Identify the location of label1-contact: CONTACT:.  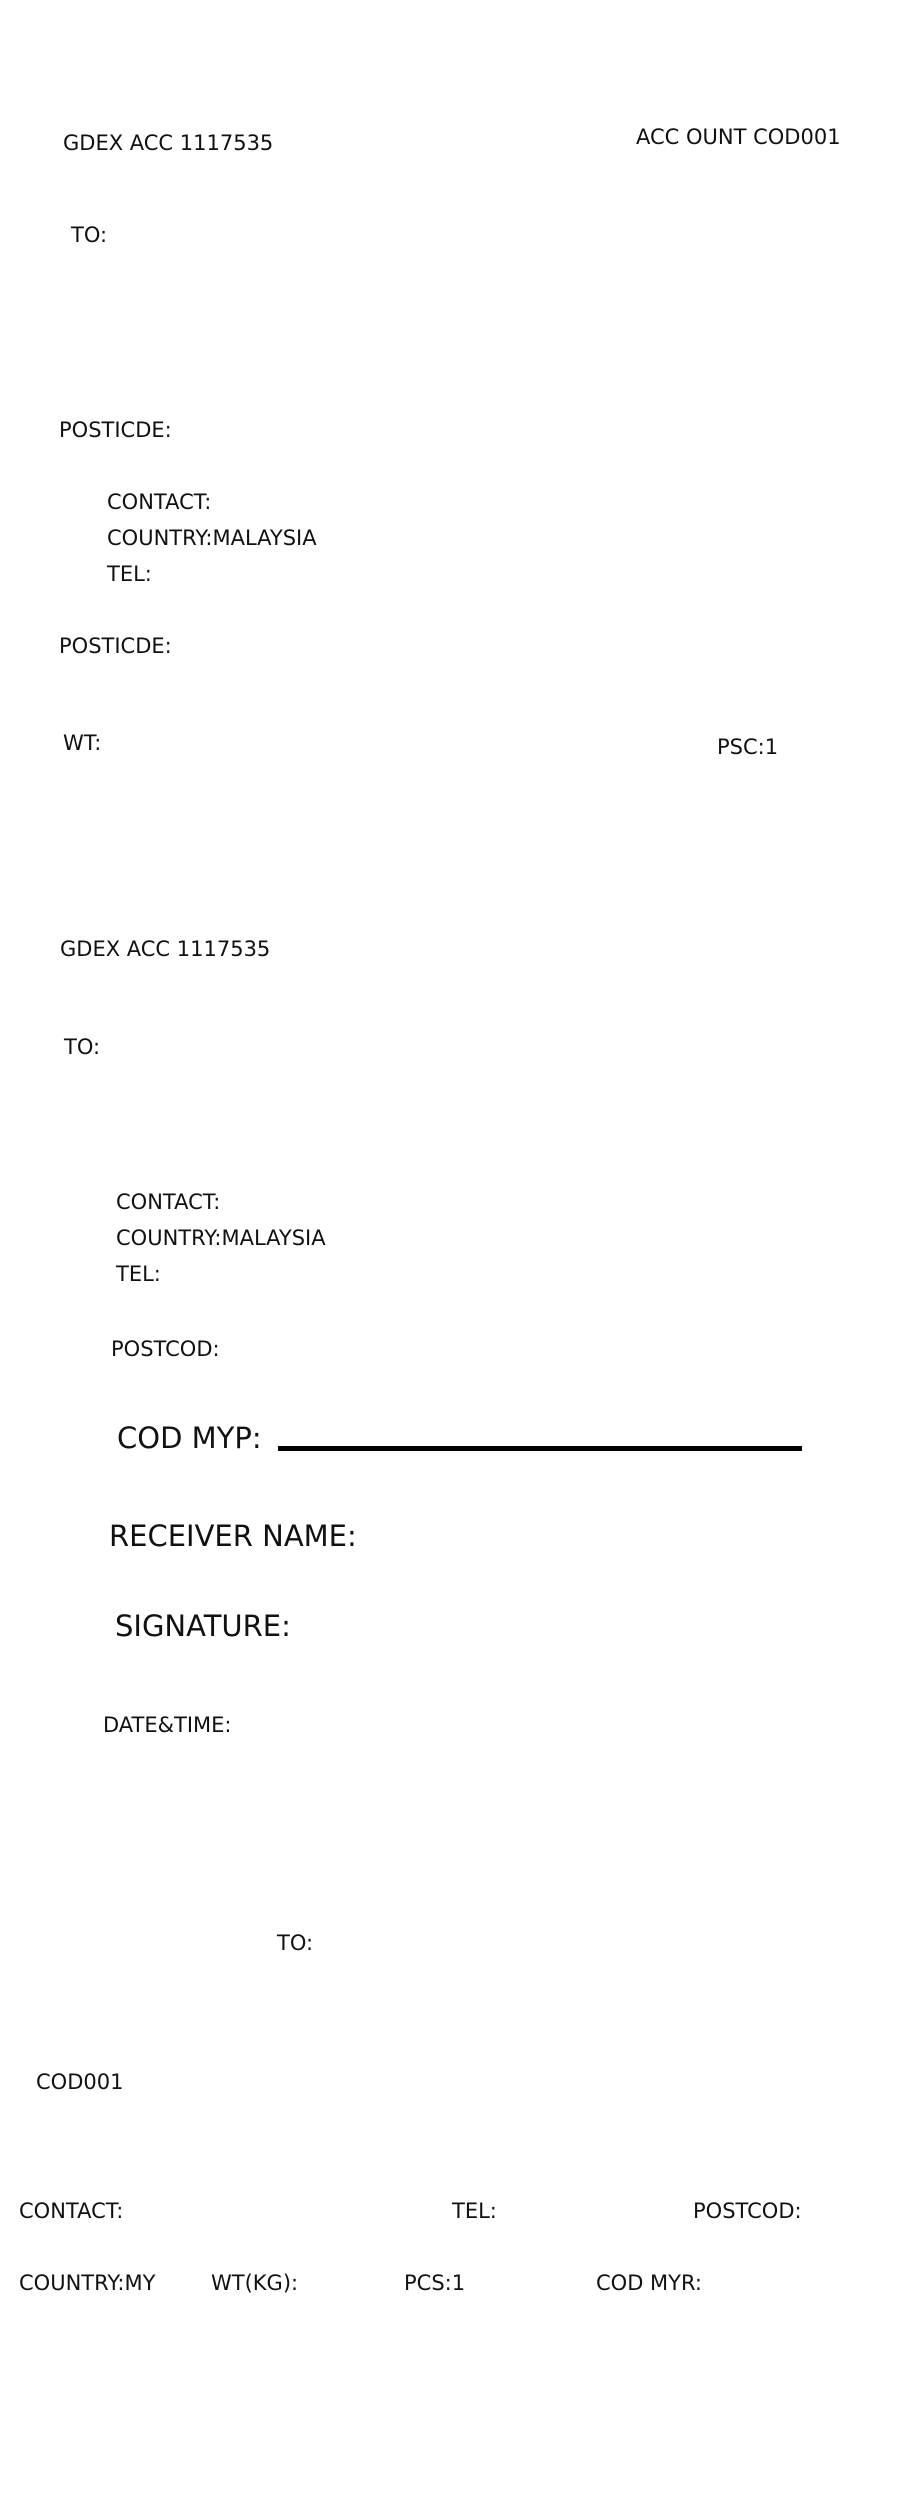
(159, 502).